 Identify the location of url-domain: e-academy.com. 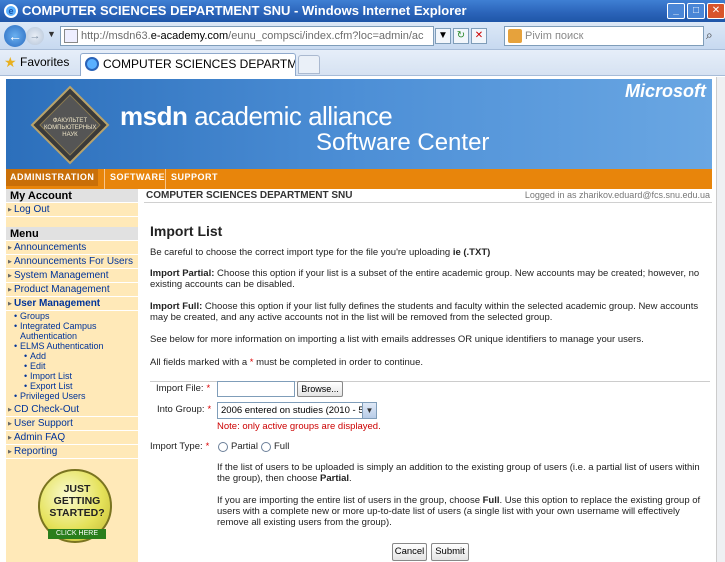
(189, 36).